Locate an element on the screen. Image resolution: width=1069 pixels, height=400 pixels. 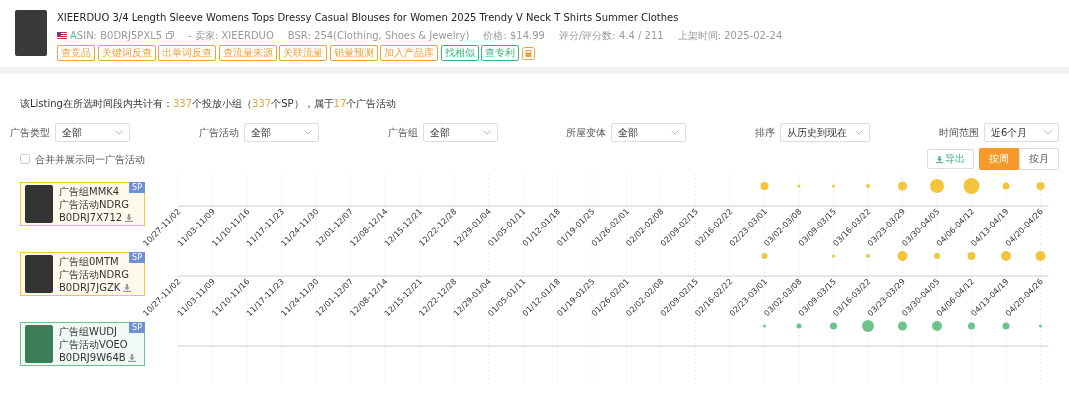
meta-text: 上架时间: 2025-02-24 is located at coordinates (730, 35).